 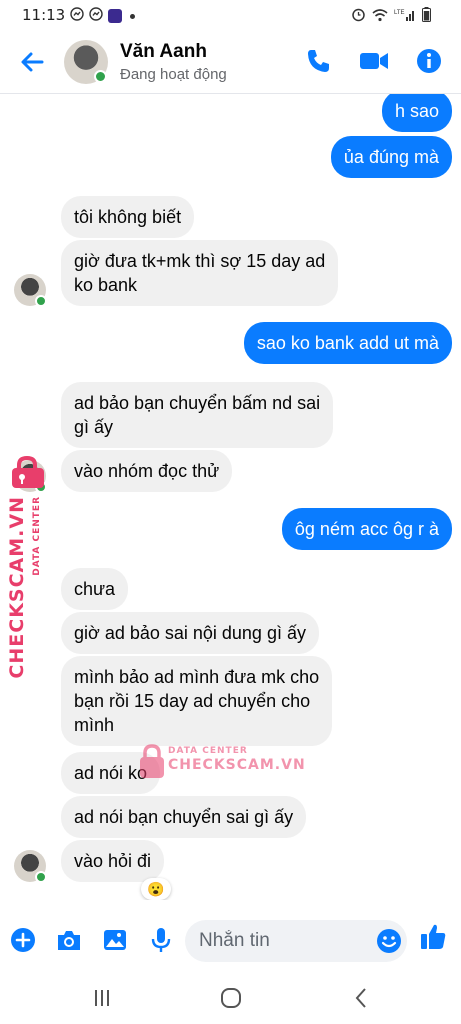 I want to click on thumbs-up-icon, so click(x=433, y=936).